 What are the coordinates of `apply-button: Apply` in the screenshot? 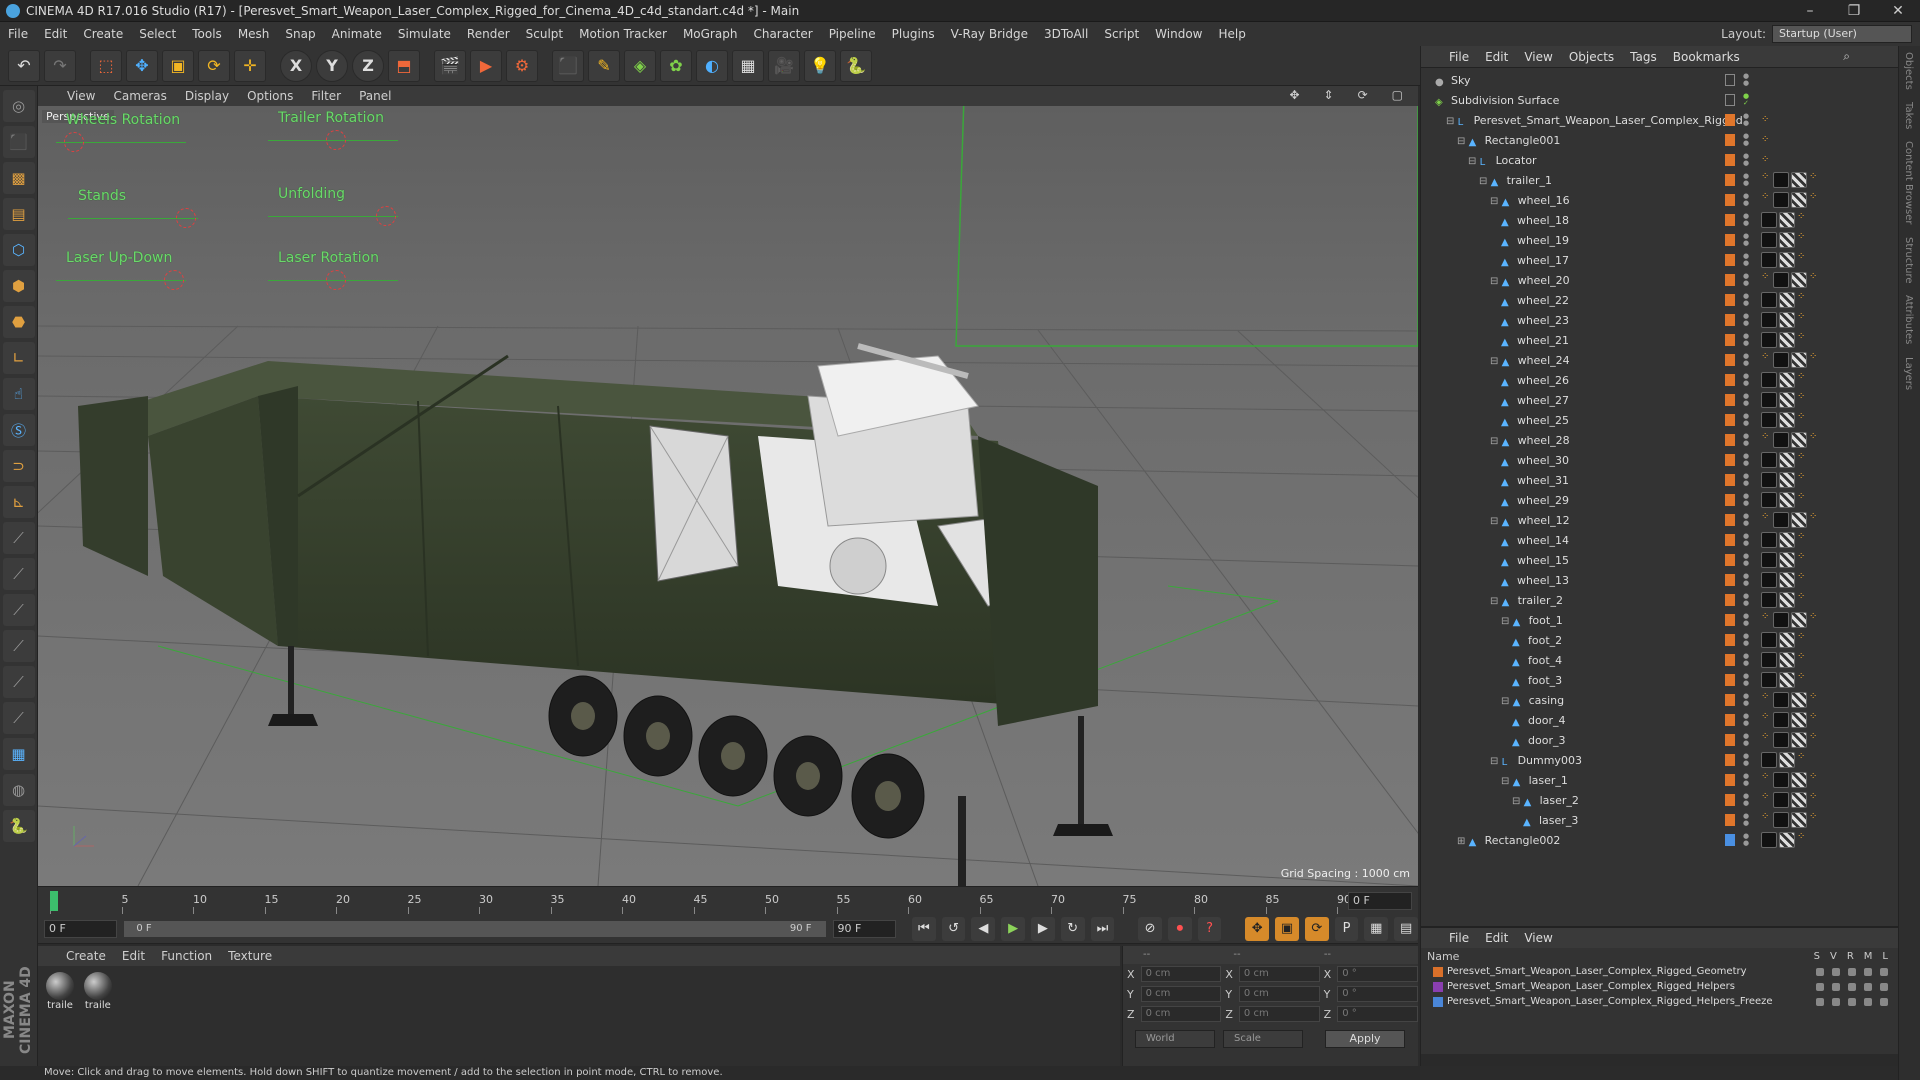 It's located at (1365, 1039).